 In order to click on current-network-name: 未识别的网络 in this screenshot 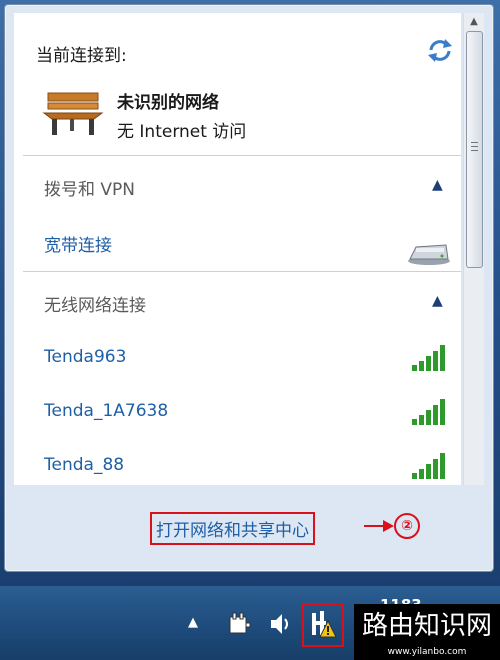, I will do `click(168, 103)`.